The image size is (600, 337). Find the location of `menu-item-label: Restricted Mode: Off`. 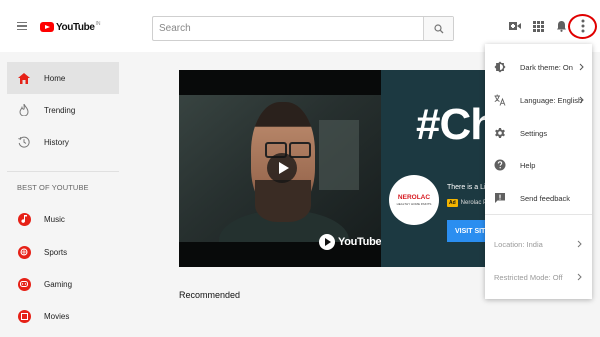

menu-item-label: Restricted Mode: Off is located at coordinates (528, 277).